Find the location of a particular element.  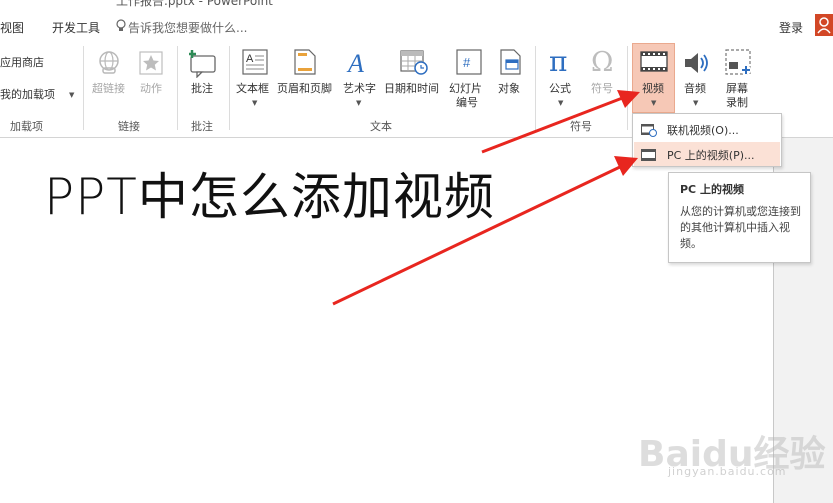

arrow-to-pc-video is located at coordinates (485, 231).